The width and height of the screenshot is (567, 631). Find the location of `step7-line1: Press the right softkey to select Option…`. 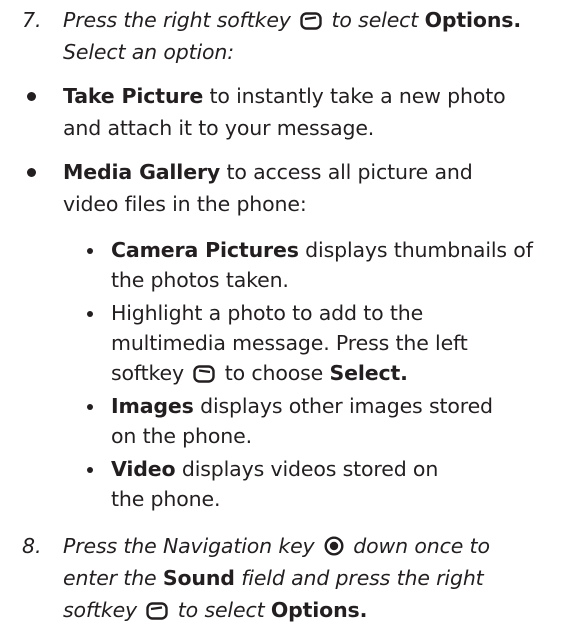

step7-line1: Press the right softkey to select Option… is located at coordinates (292, 20).